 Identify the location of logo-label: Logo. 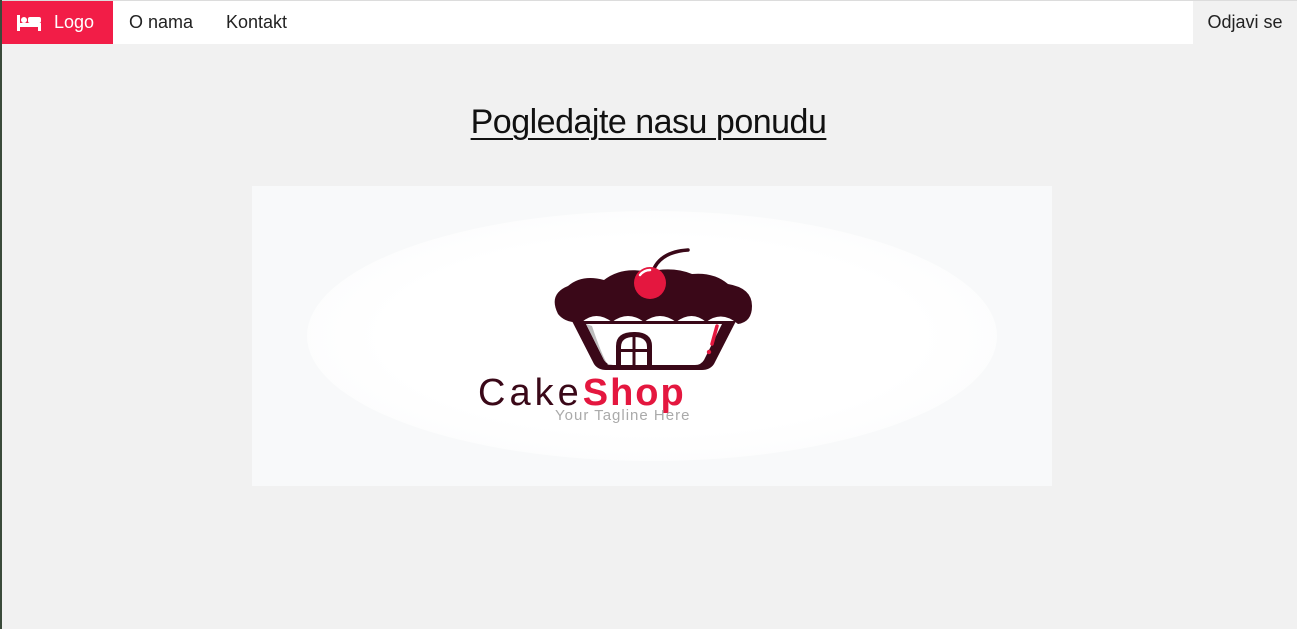
(74, 22).